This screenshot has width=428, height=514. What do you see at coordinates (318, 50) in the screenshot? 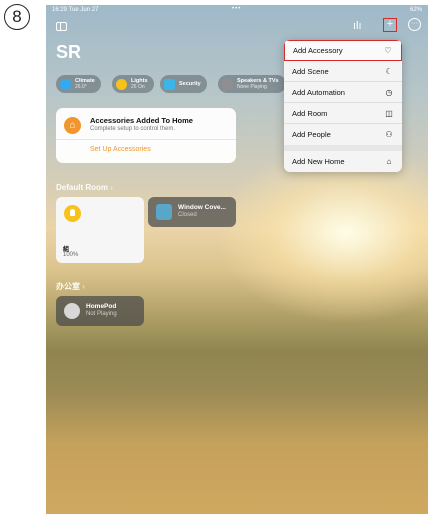
I see `menu-item-label: Add Accessory` at bounding box center [318, 50].